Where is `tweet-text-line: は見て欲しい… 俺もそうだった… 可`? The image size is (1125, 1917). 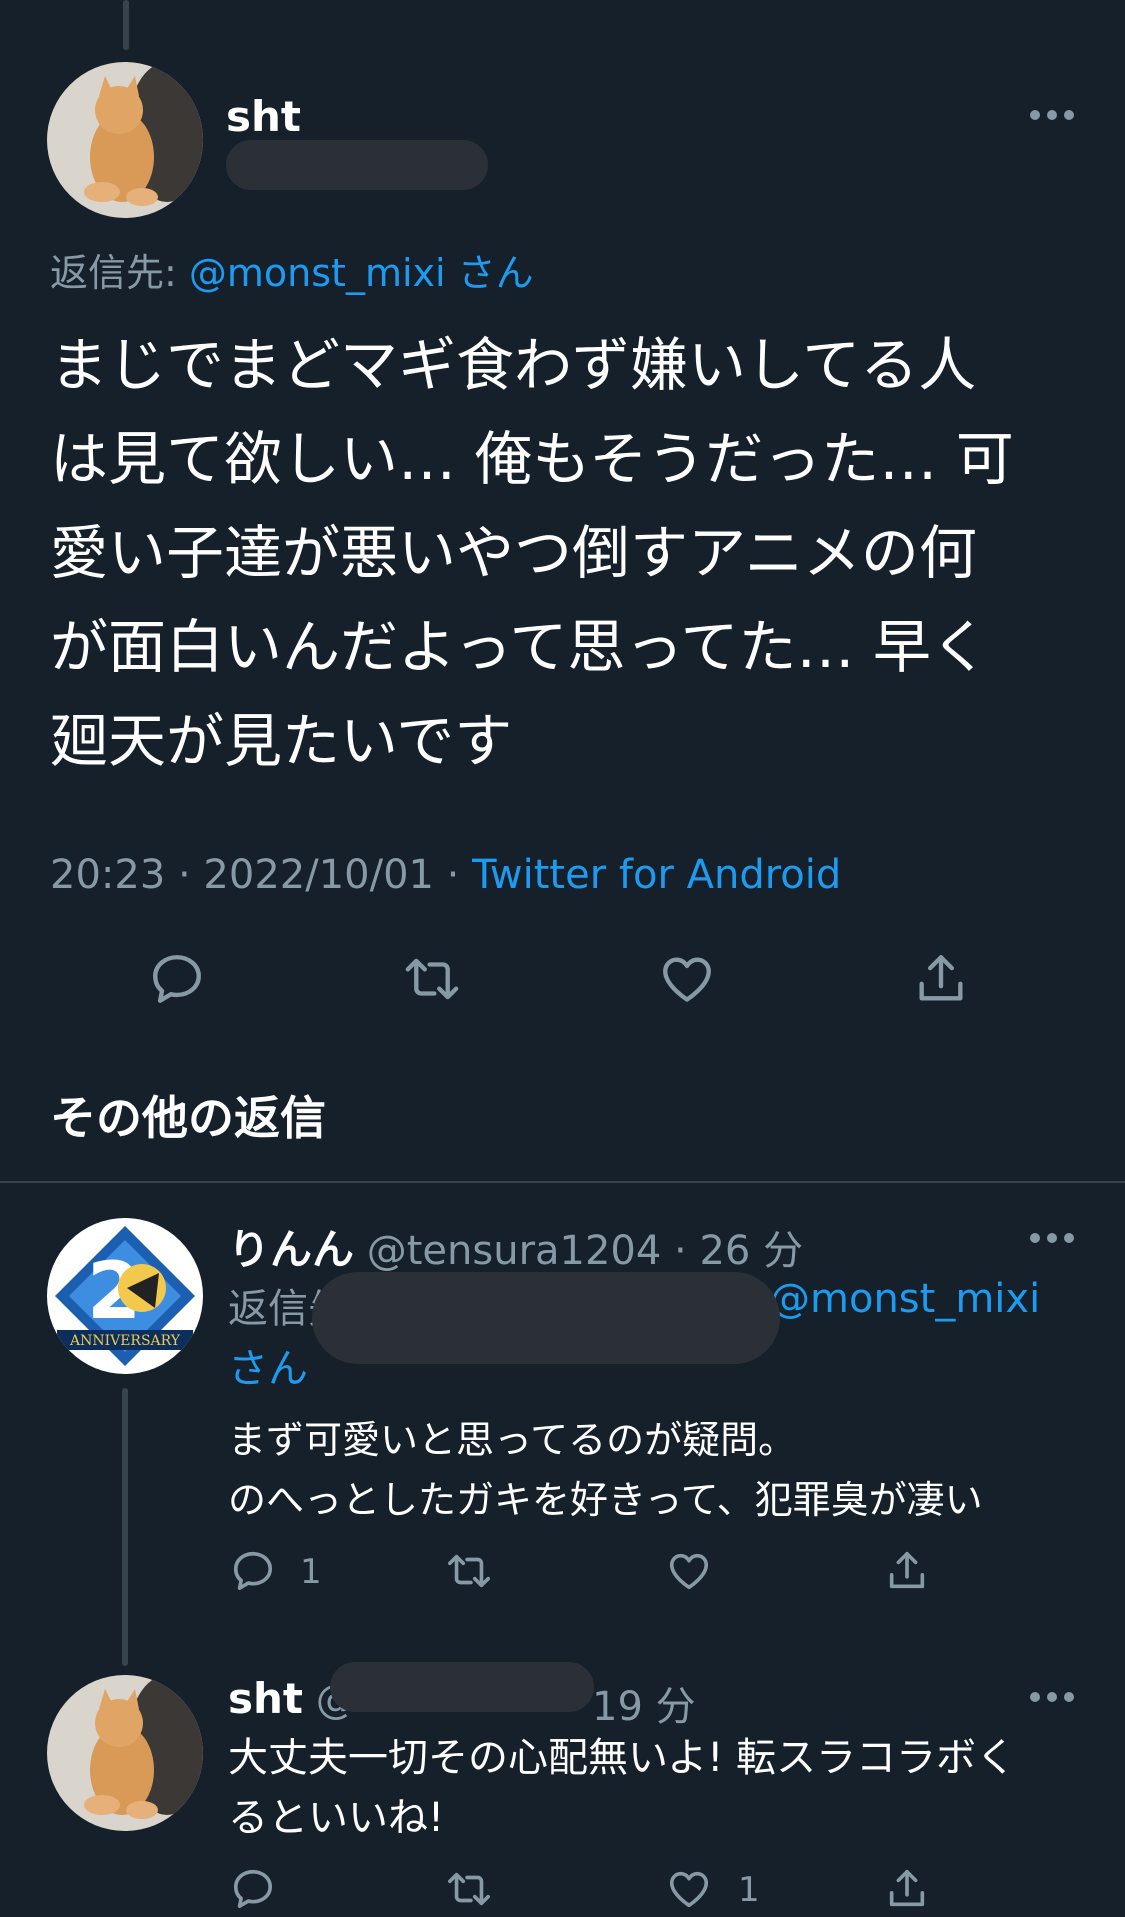
tweet-text-line: は見て欲しい… 俺もそうだった… 可 is located at coordinates (532, 459).